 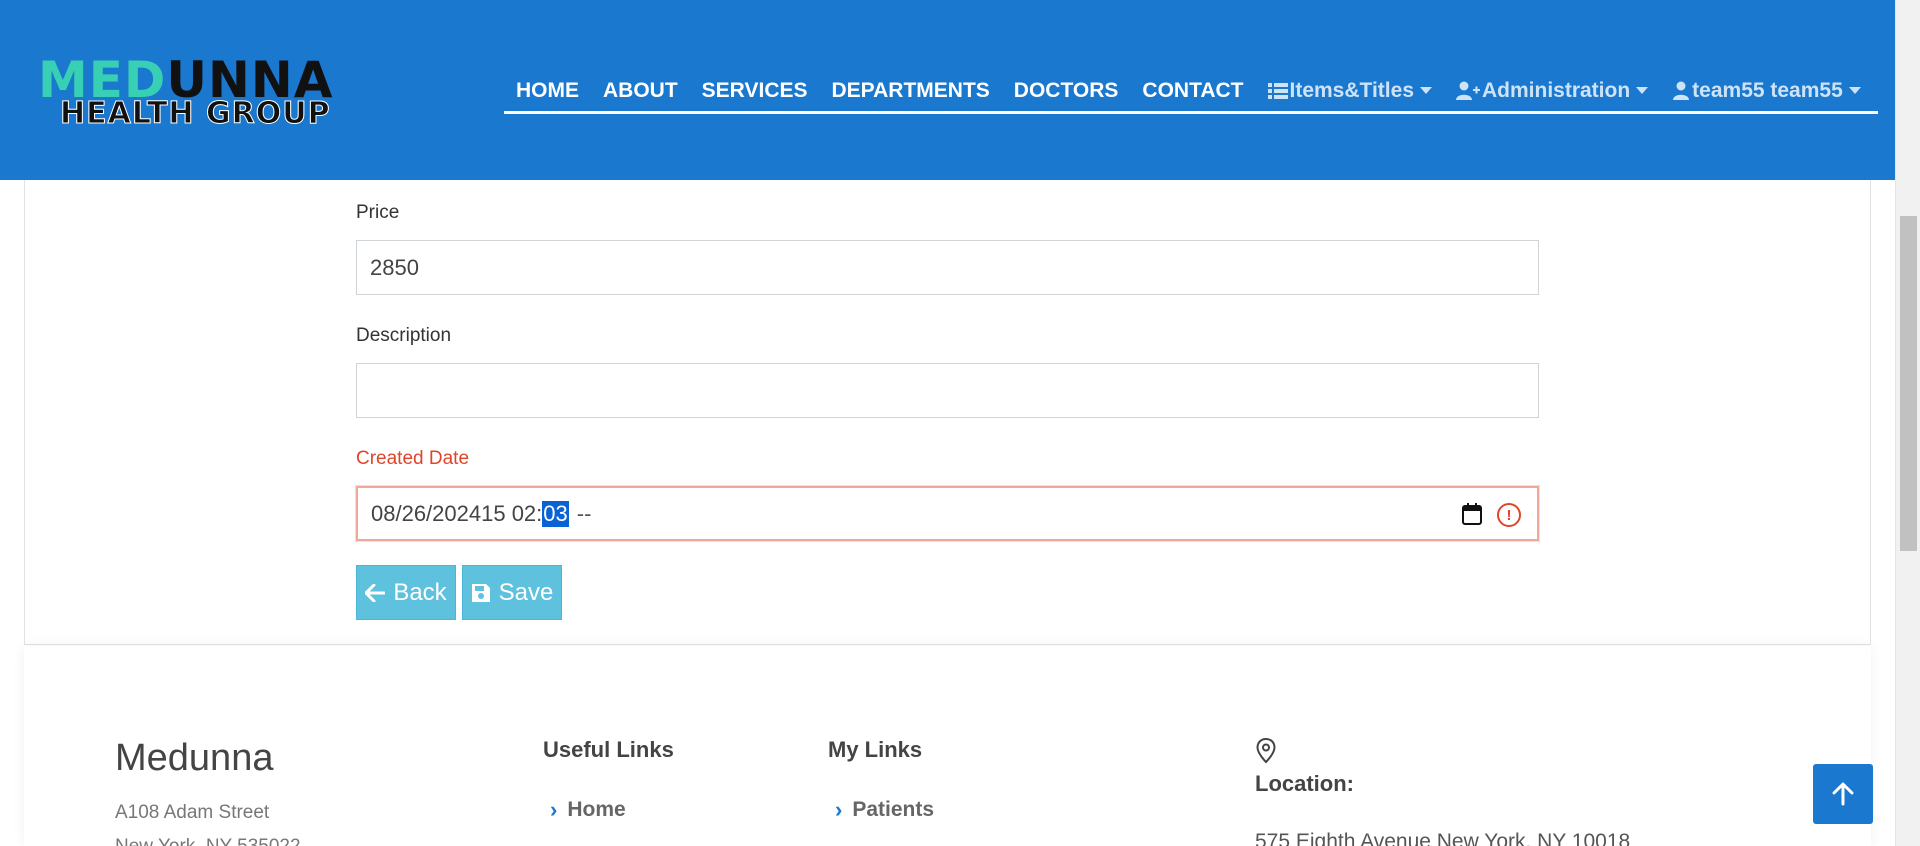 What do you see at coordinates (192, 812) in the screenshot?
I see `footer-address-line1: A108 Adam Street` at bounding box center [192, 812].